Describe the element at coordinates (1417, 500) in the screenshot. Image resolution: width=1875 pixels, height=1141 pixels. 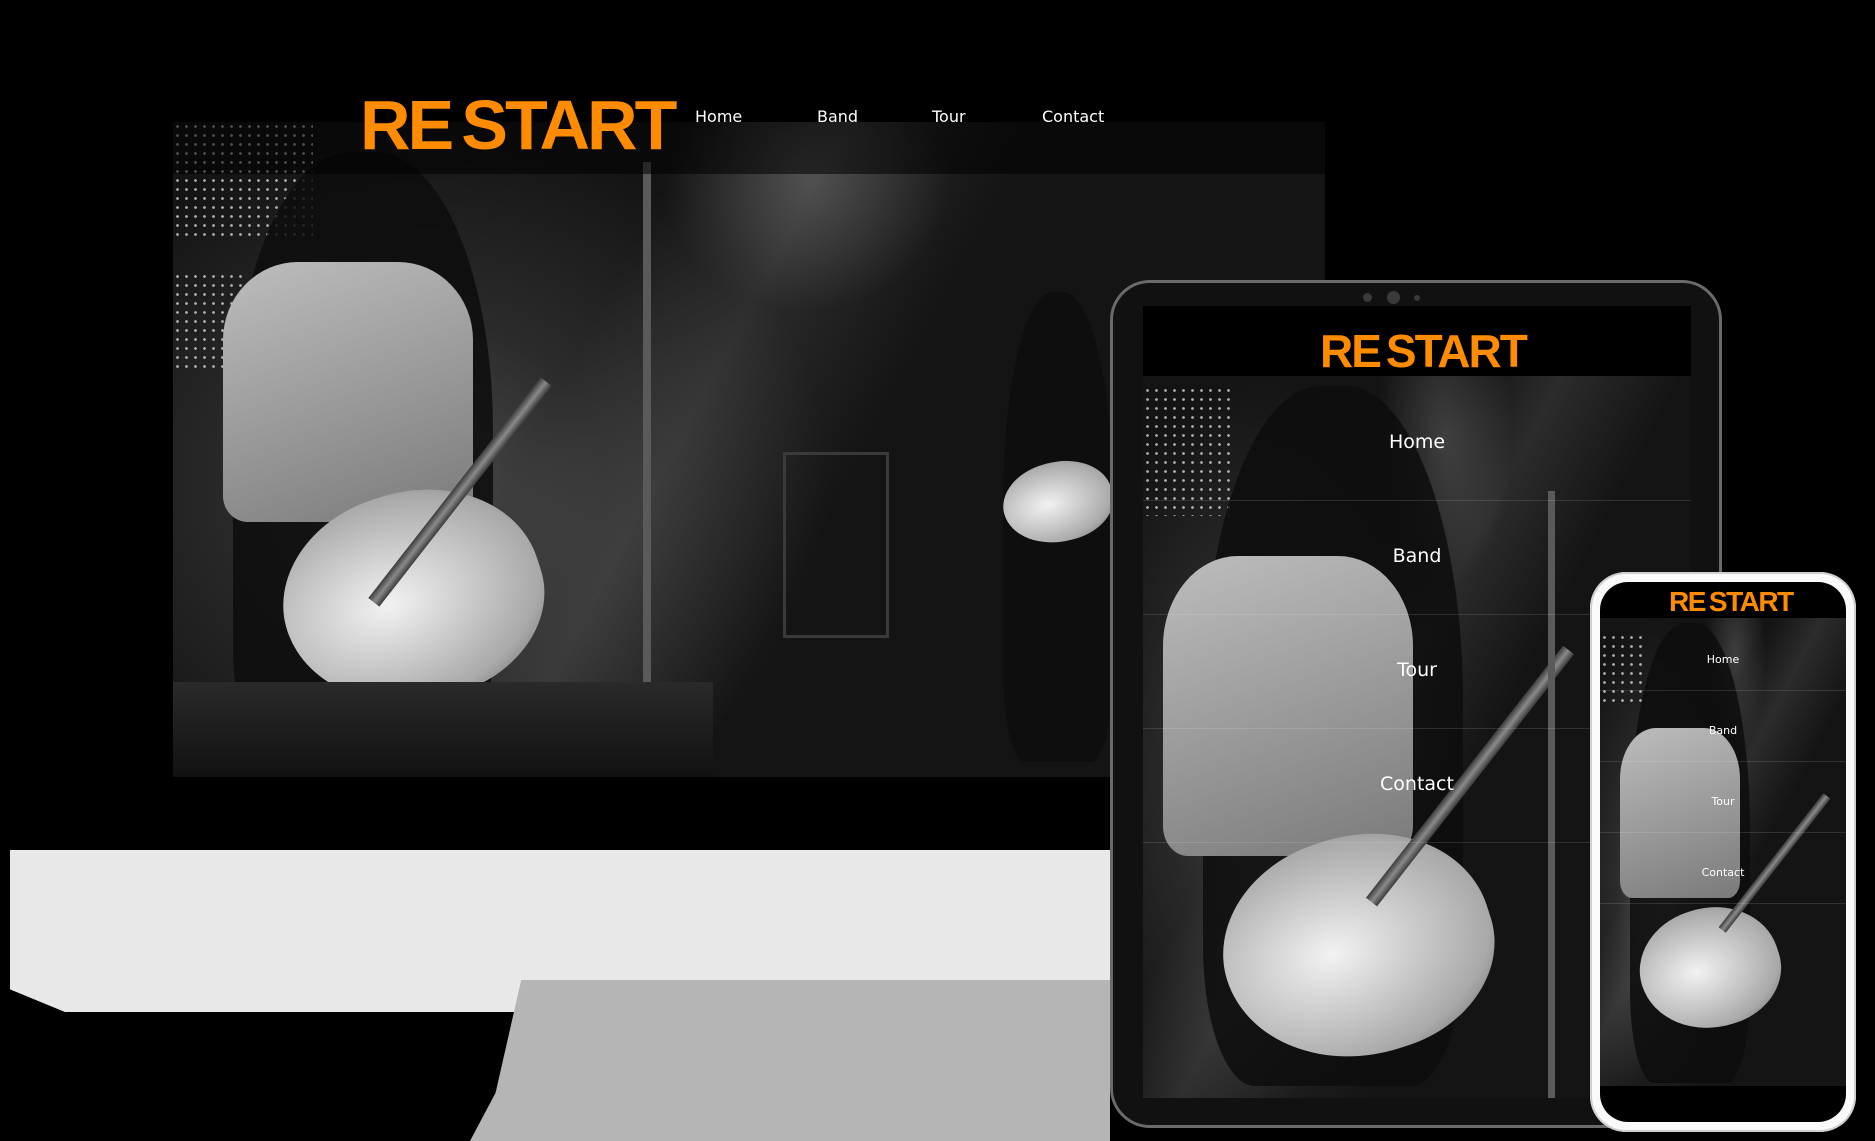
I see `tablet-nav-divider` at that location.